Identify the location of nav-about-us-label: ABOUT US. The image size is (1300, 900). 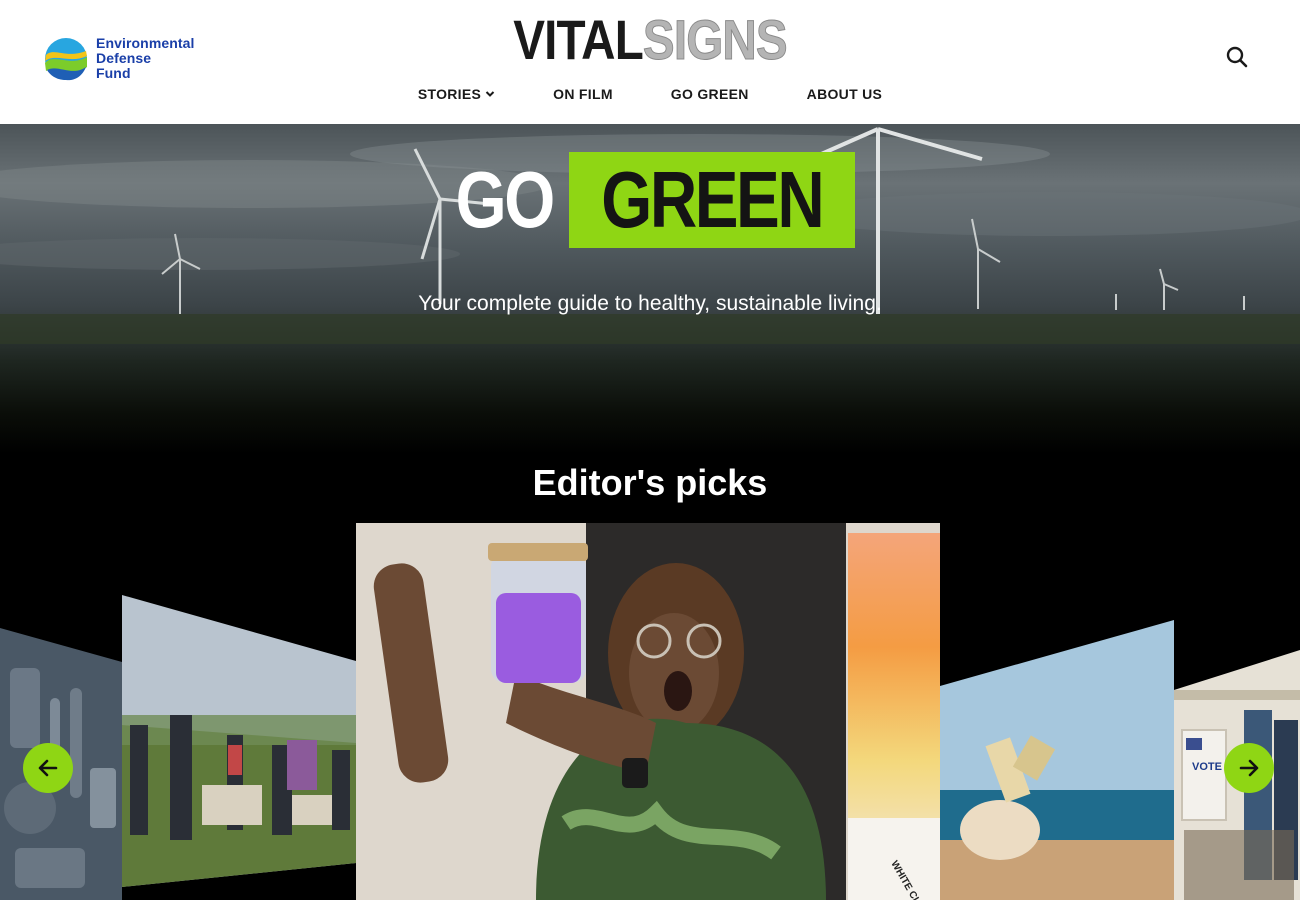
(844, 94).